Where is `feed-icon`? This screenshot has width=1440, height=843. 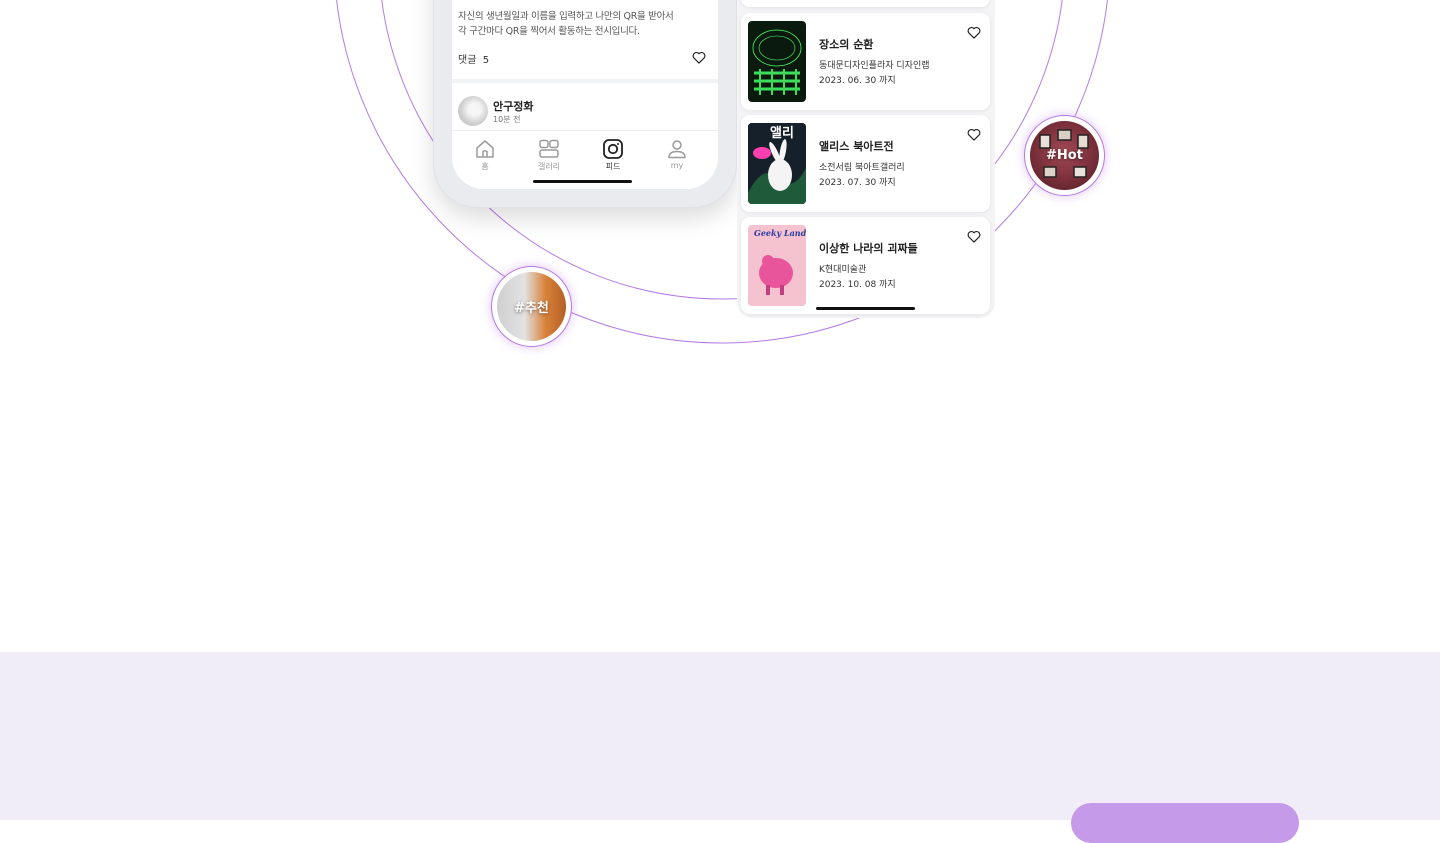
feed-icon is located at coordinates (613, 149).